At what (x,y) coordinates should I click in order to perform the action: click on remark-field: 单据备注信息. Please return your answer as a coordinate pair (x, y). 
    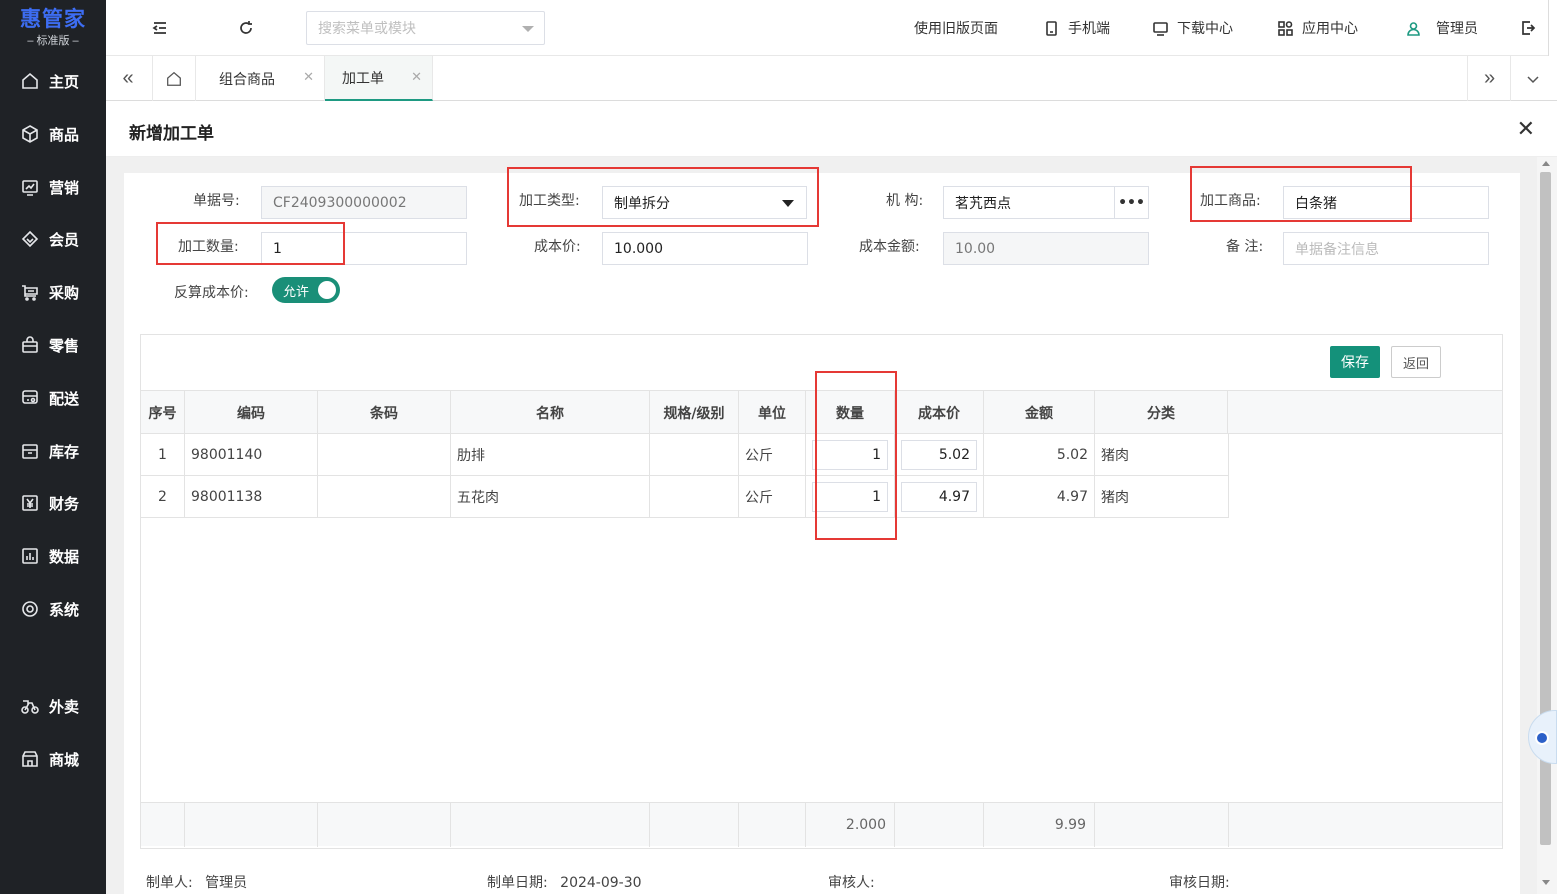
    Looking at the image, I should click on (1386, 248).